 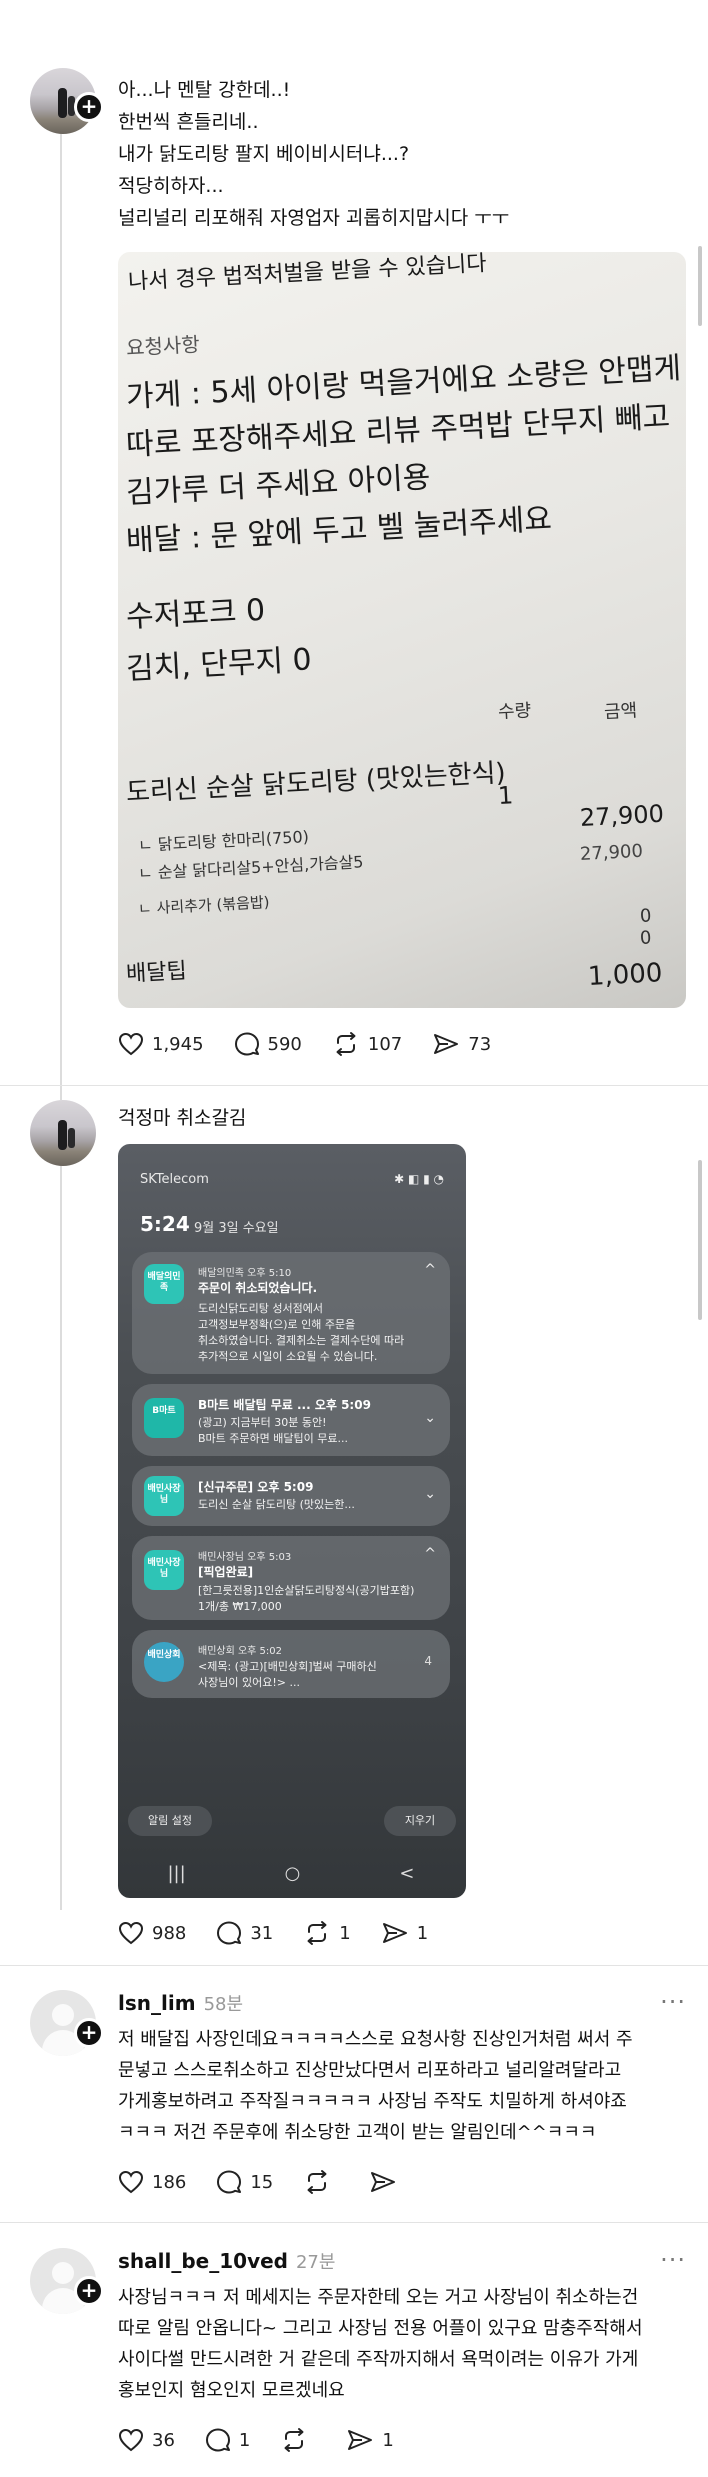 I want to click on post-text: 걱정마 취소갈김, so click(x=182, y=1118).